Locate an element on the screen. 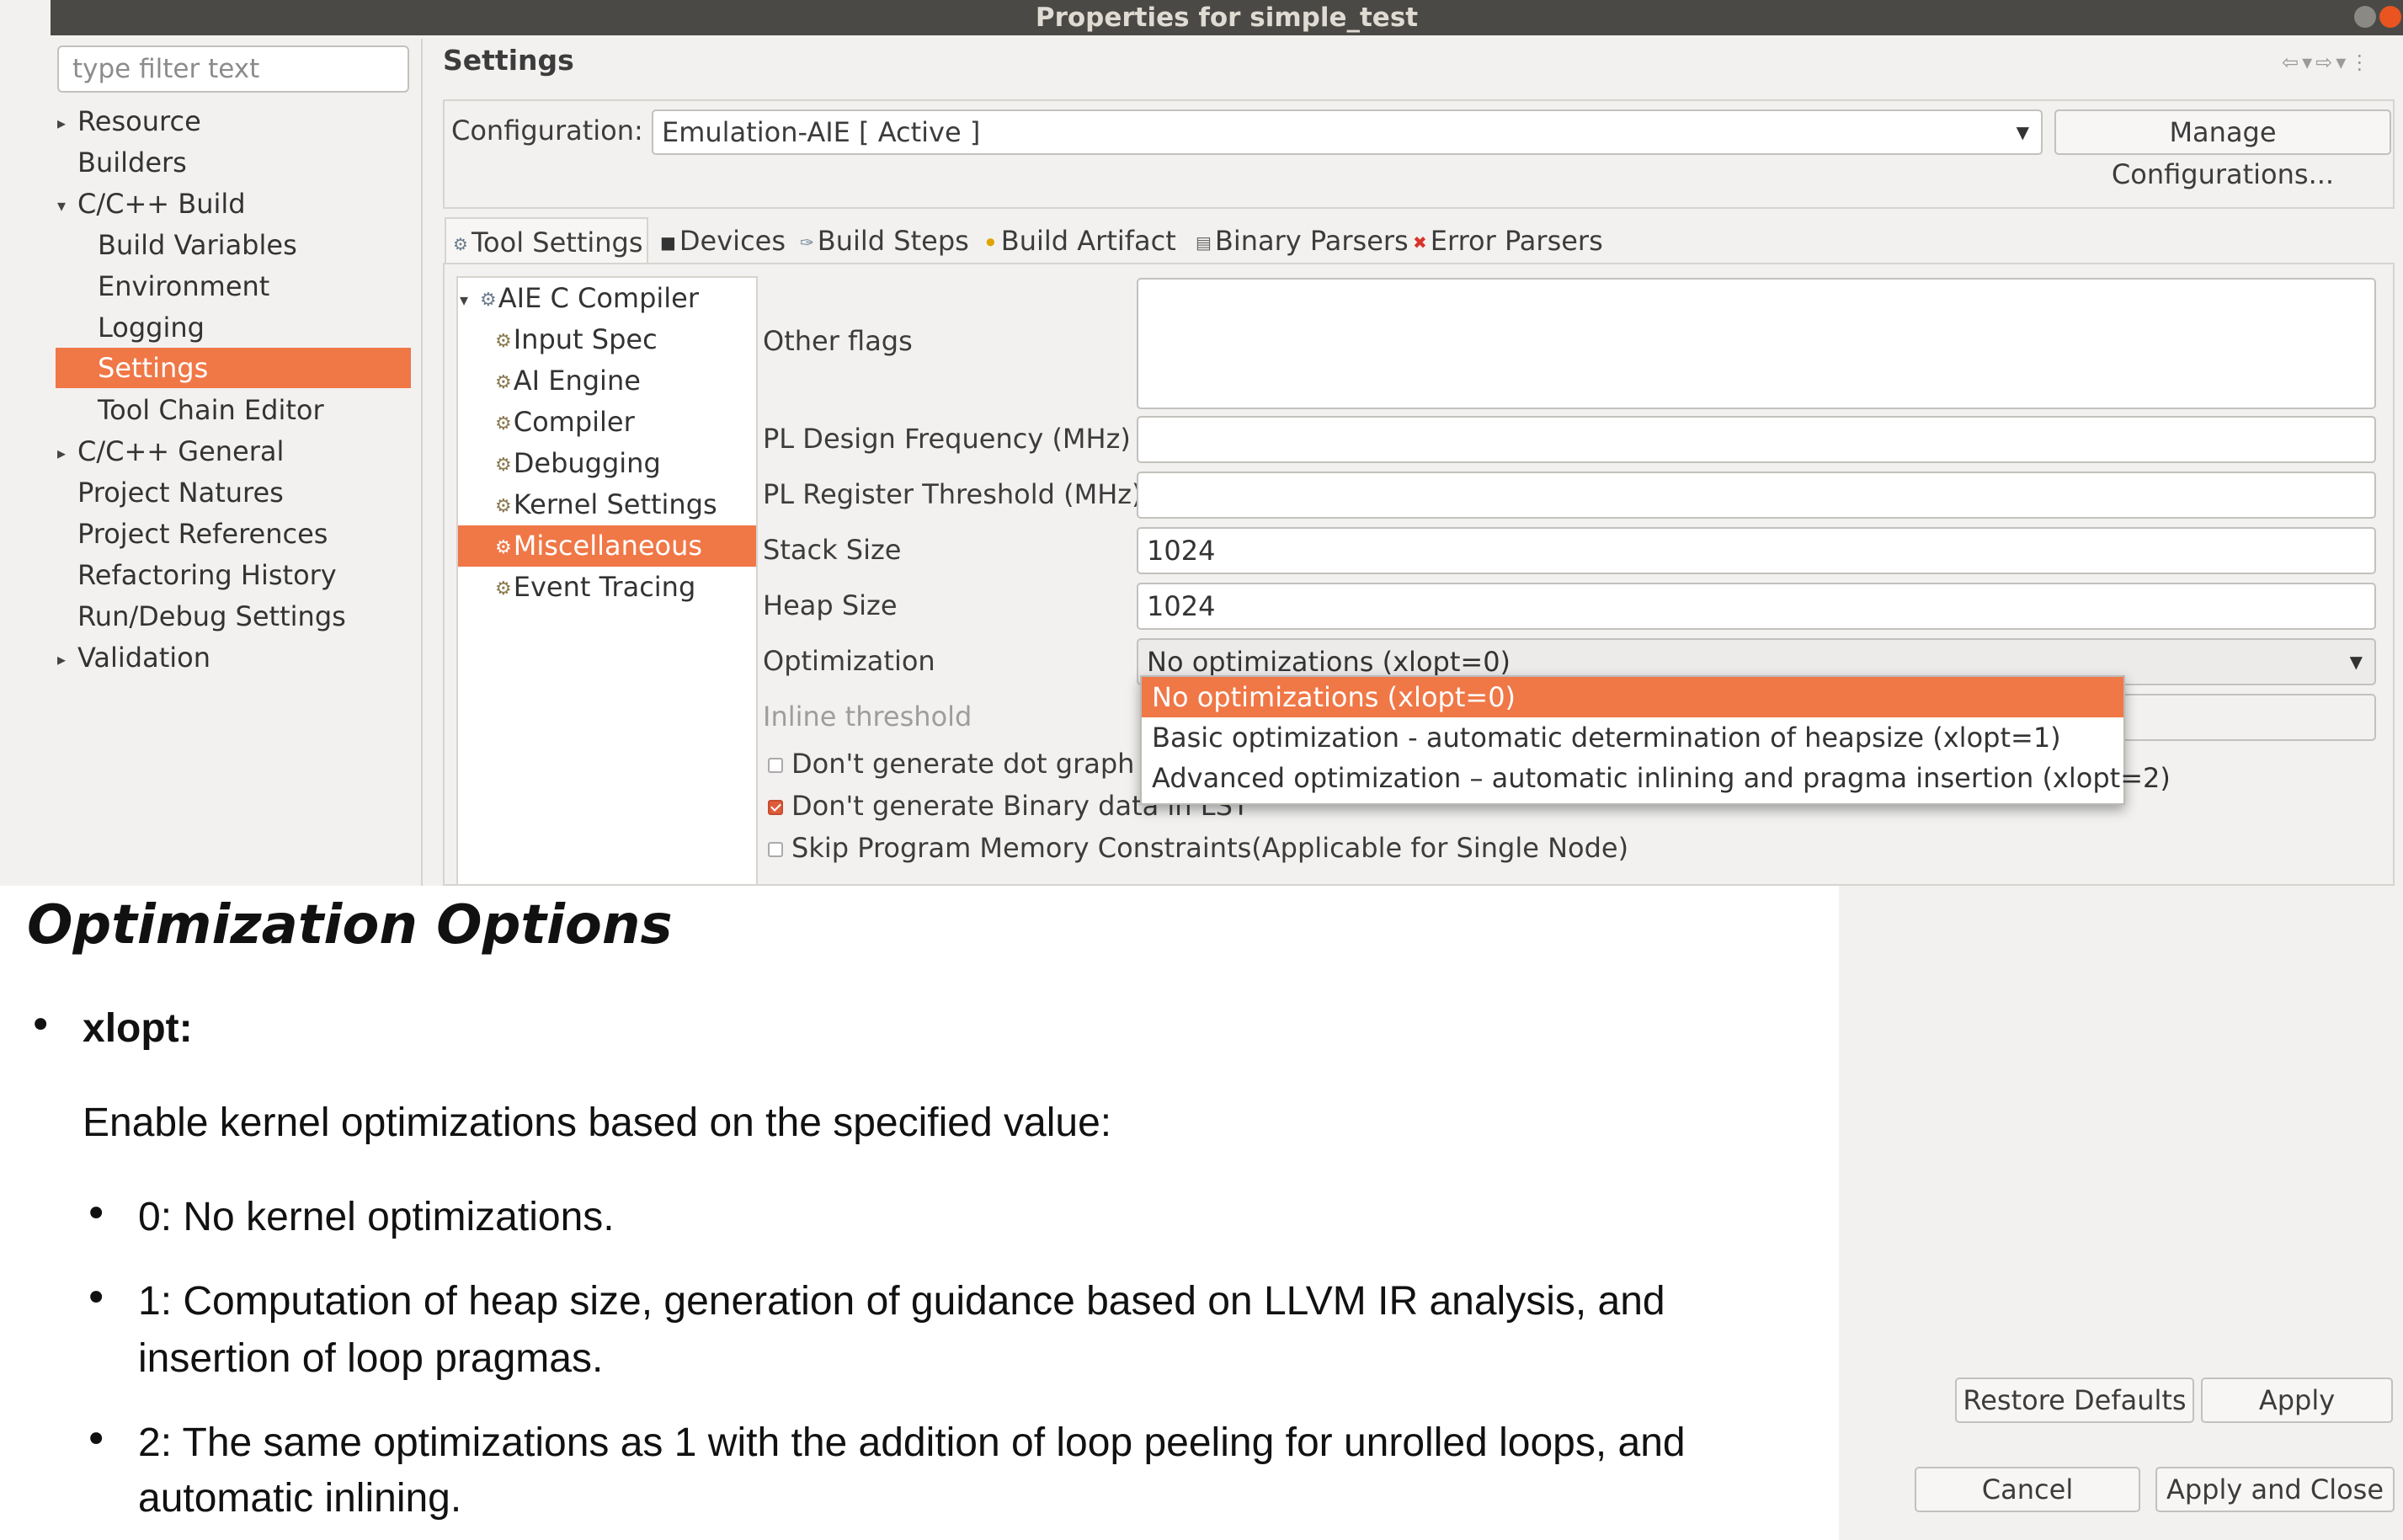 This screenshot has height=1540, width=2403. sidebar-item-run-debug-settings: Run/Debug Settings is located at coordinates (211, 616).